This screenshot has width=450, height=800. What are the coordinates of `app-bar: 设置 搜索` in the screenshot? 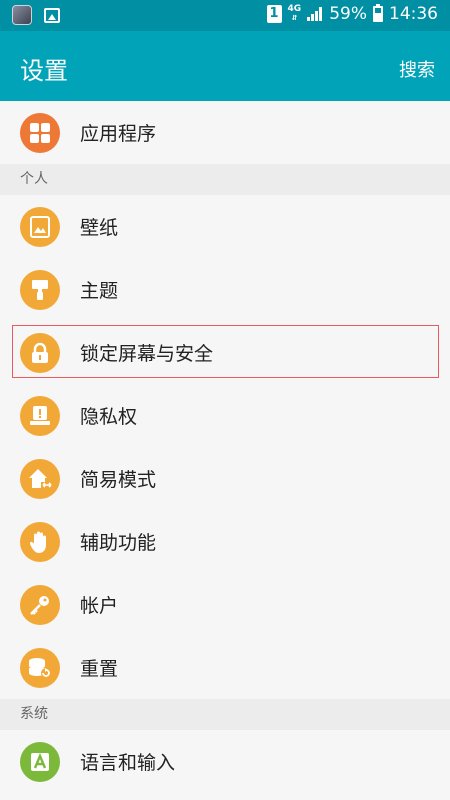 It's located at (225, 66).